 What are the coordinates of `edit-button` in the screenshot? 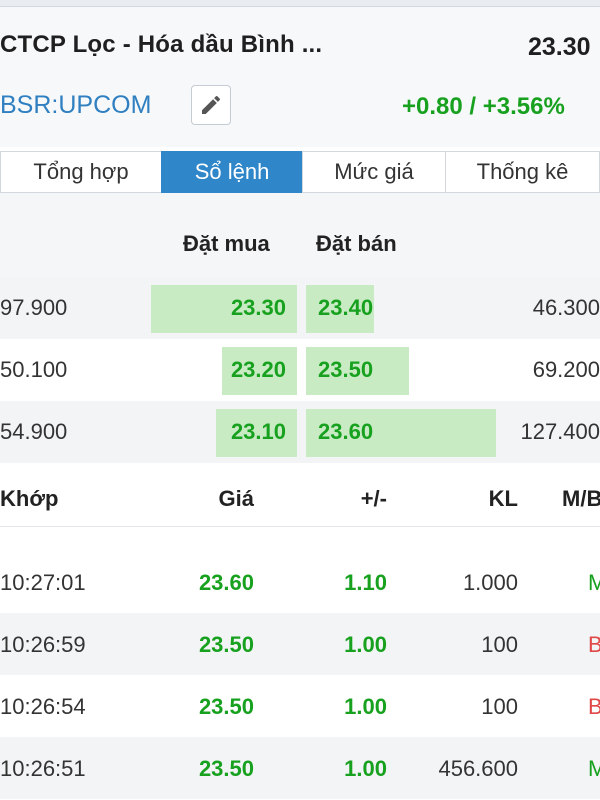 It's located at (211, 105).